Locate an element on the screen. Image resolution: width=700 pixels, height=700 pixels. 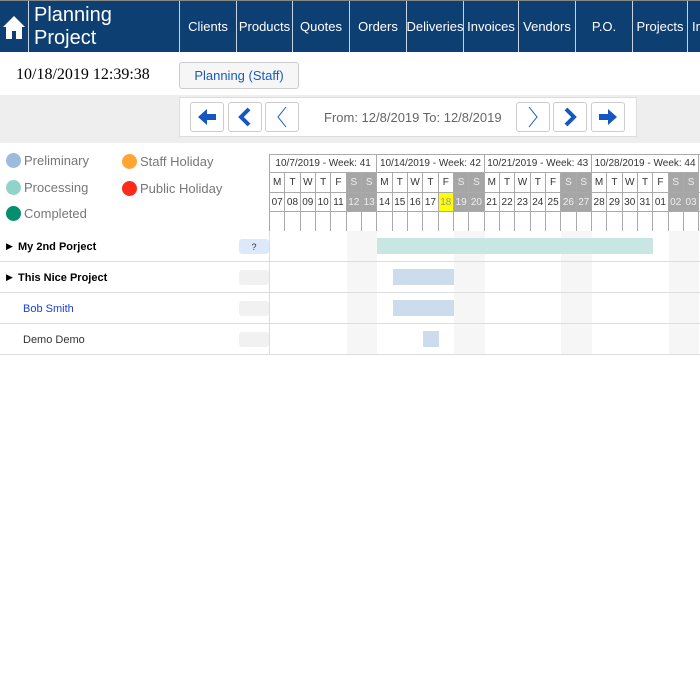
nav-quotes: Quotes is located at coordinates (320, 26).